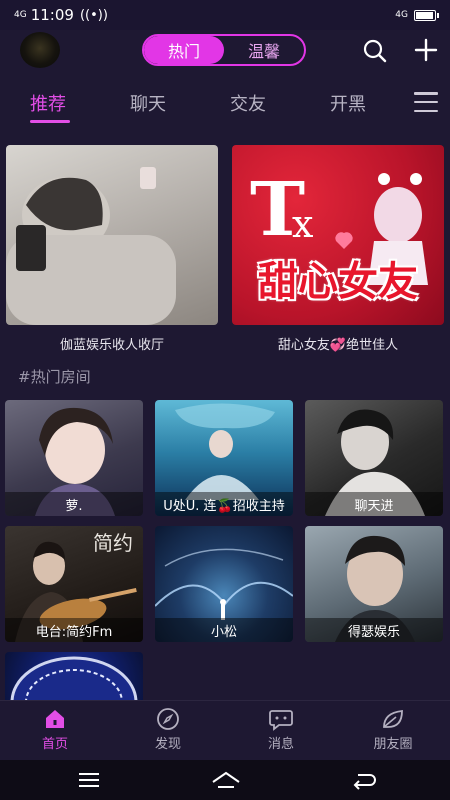  Describe the element at coordinates (74, 458) in the screenshot. I see `room-card: 萝.` at that location.